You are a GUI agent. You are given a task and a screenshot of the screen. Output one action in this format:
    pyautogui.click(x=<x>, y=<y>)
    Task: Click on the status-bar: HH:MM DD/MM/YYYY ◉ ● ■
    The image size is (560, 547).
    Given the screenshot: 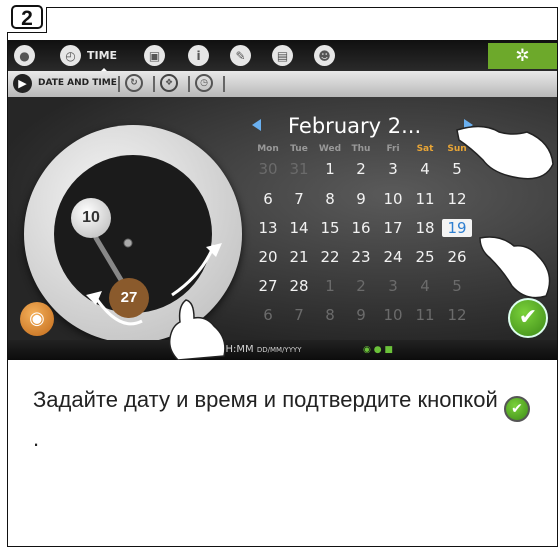 What is the action you would take?
    pyautogui.click(x=282, y=350)
    